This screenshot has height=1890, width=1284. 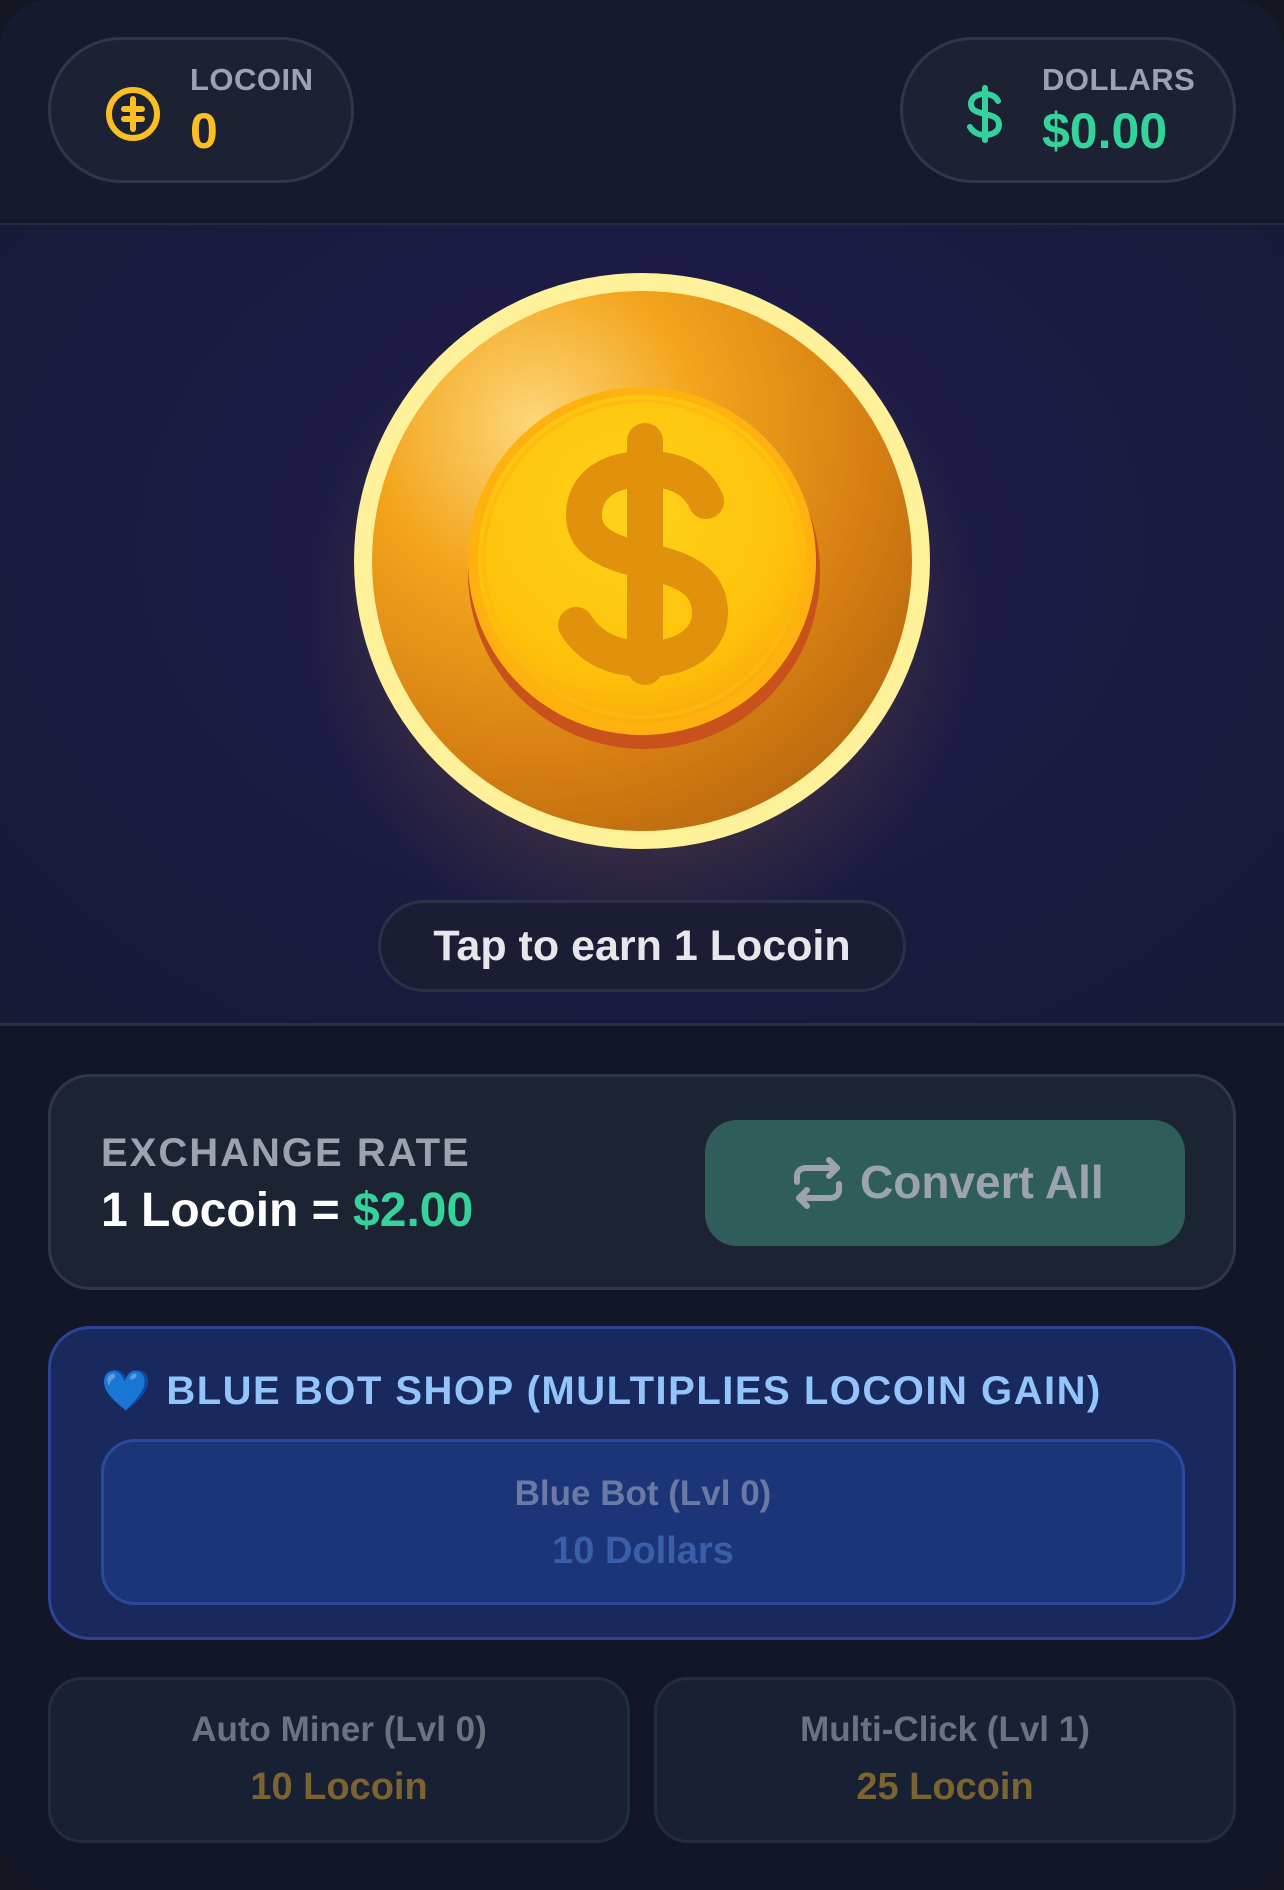 I want to click on locoin-icon, so click(x=133, y=114).